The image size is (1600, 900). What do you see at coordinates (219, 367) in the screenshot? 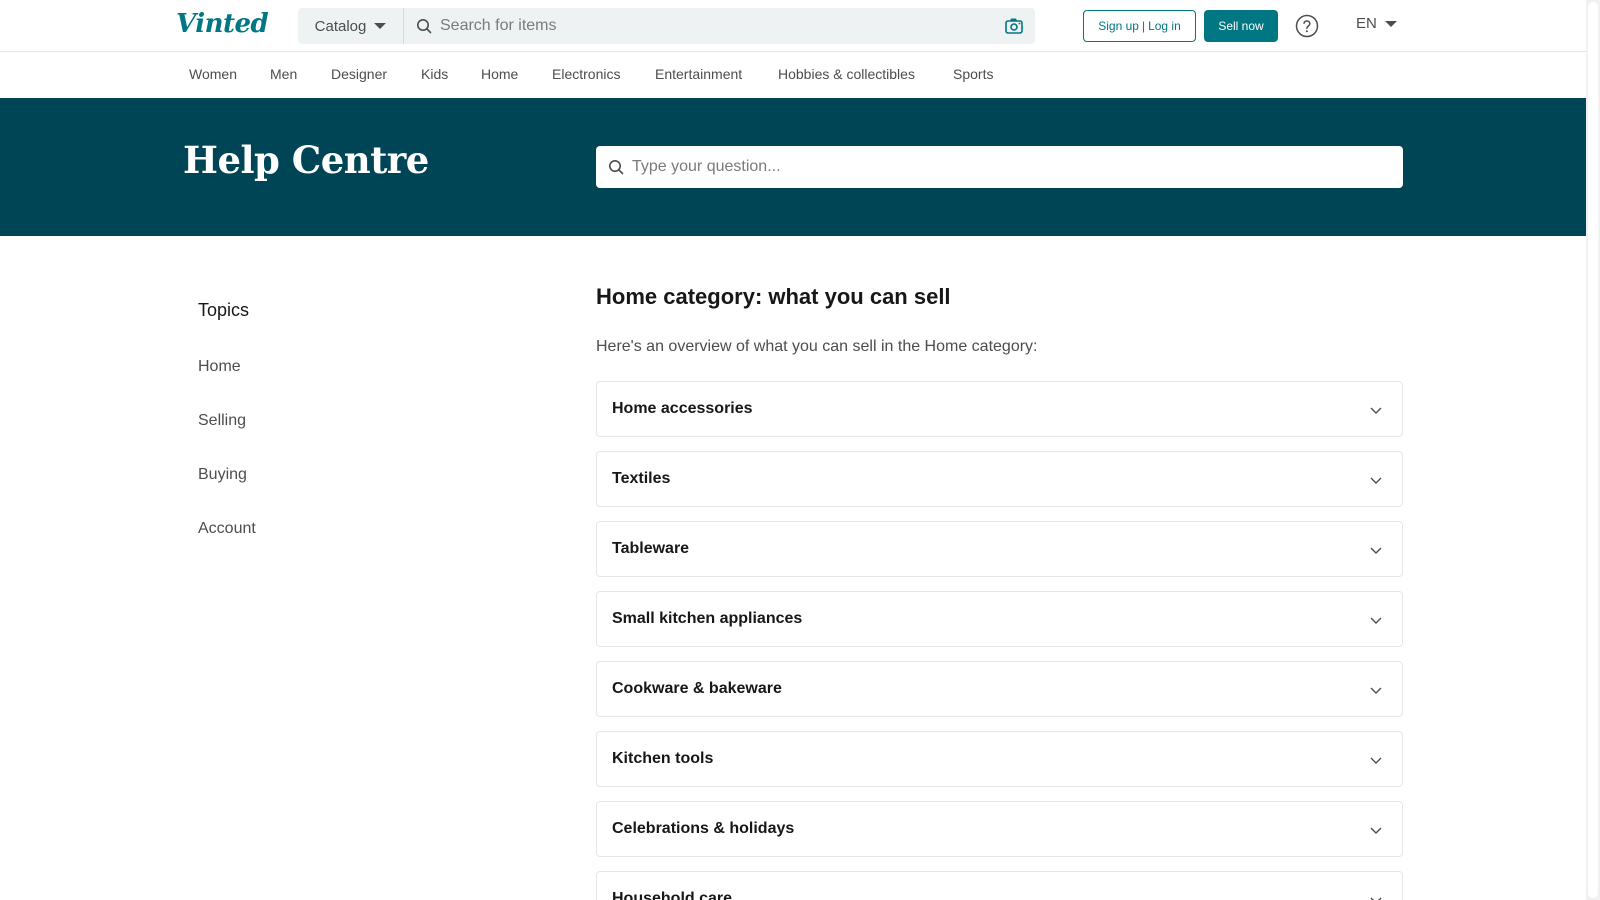
I see `topic-home: Home` at bounding box center [219, 367].